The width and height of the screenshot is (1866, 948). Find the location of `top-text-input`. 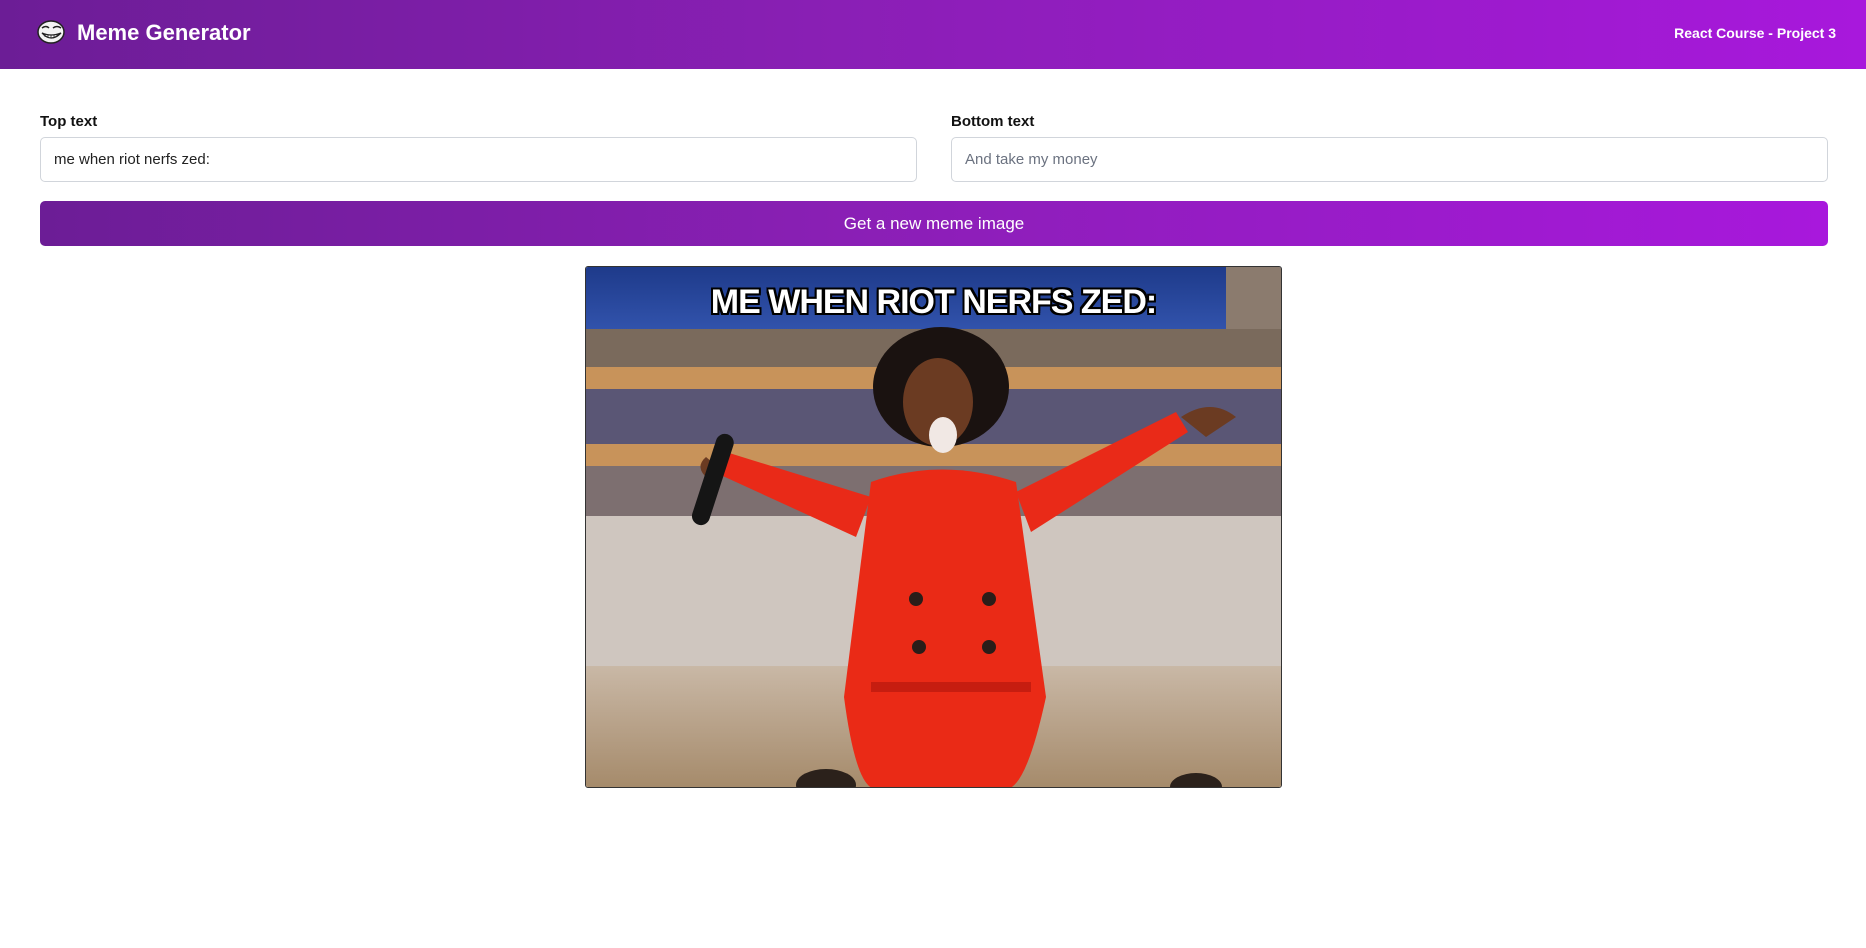

top-text-input is located at coordinates (478, 159).